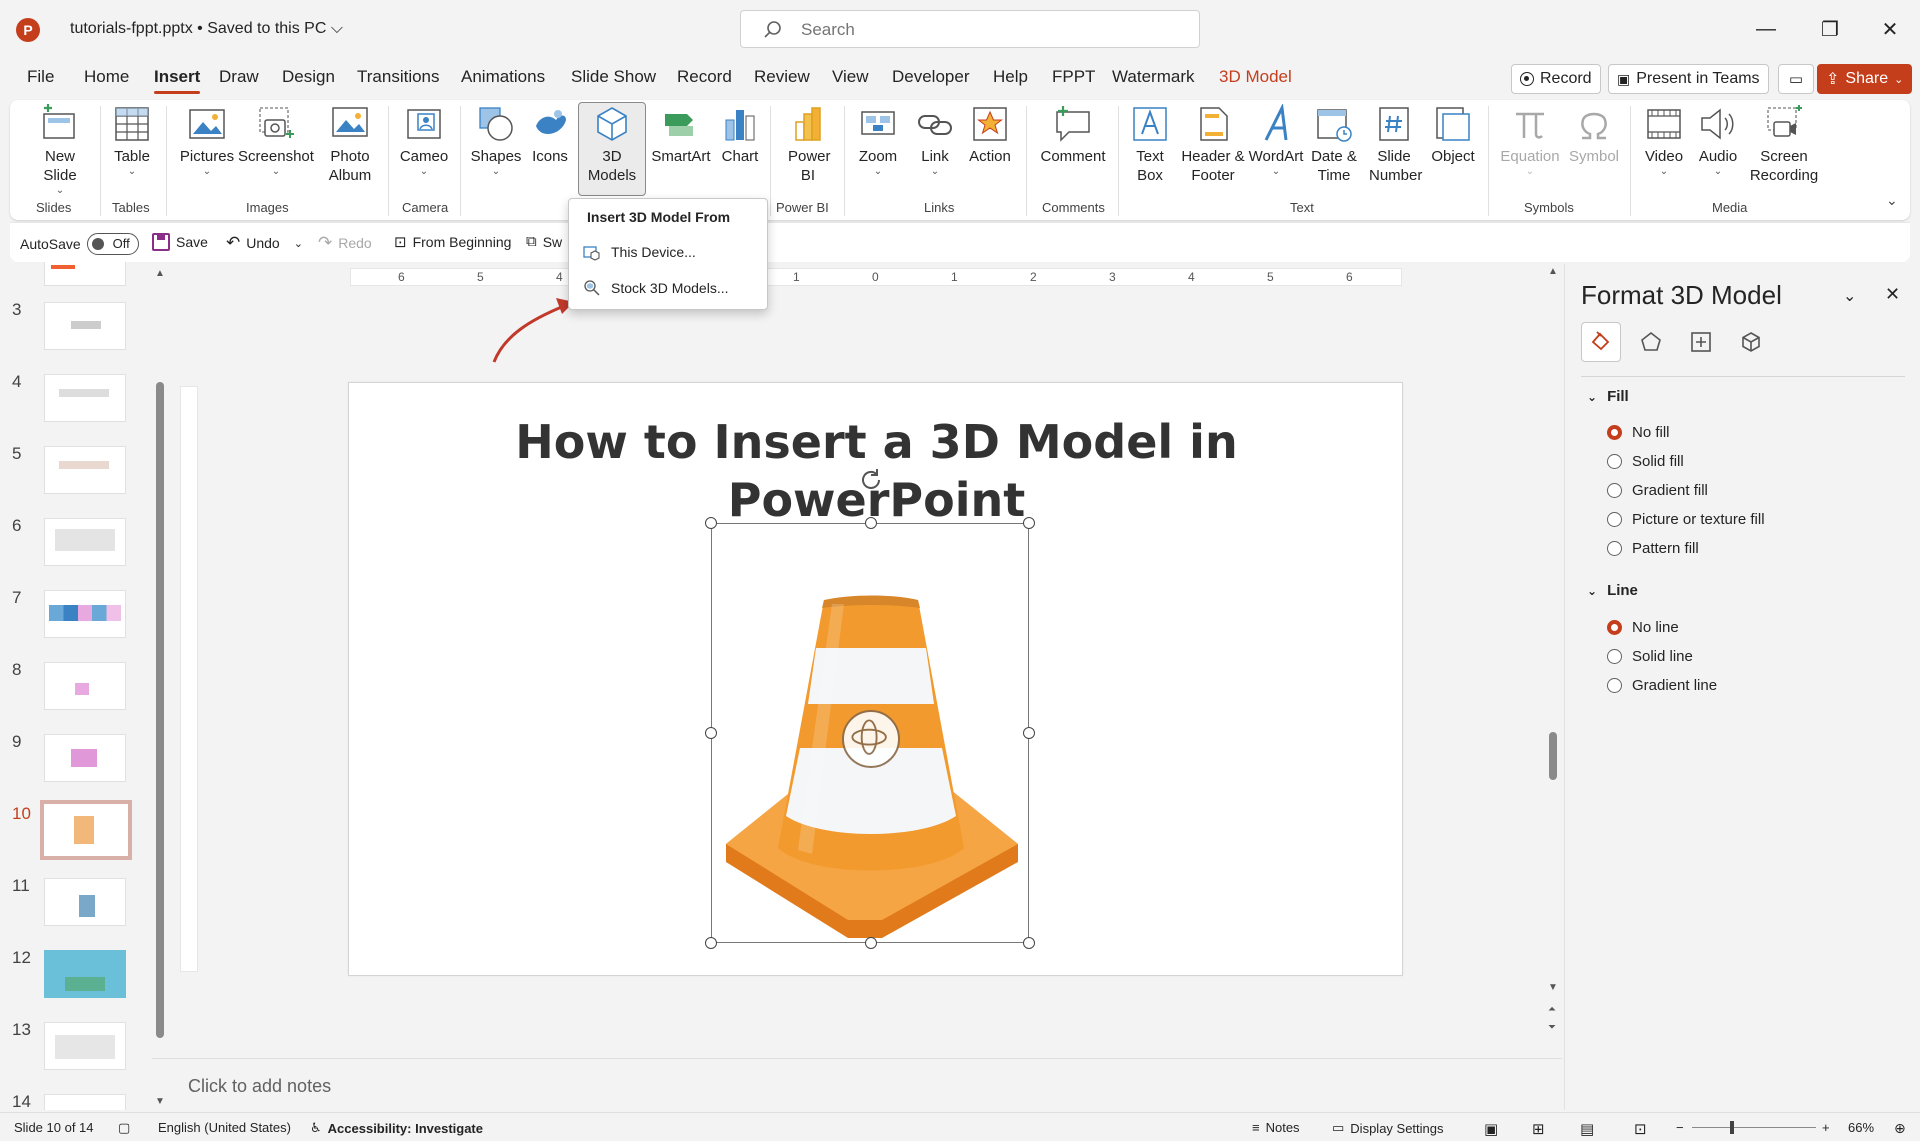 This screenshot has width=1920, height=1141. Describe the element at coordinates (308, 77) in the screenshot. I see `tab-design: Design` at that location.